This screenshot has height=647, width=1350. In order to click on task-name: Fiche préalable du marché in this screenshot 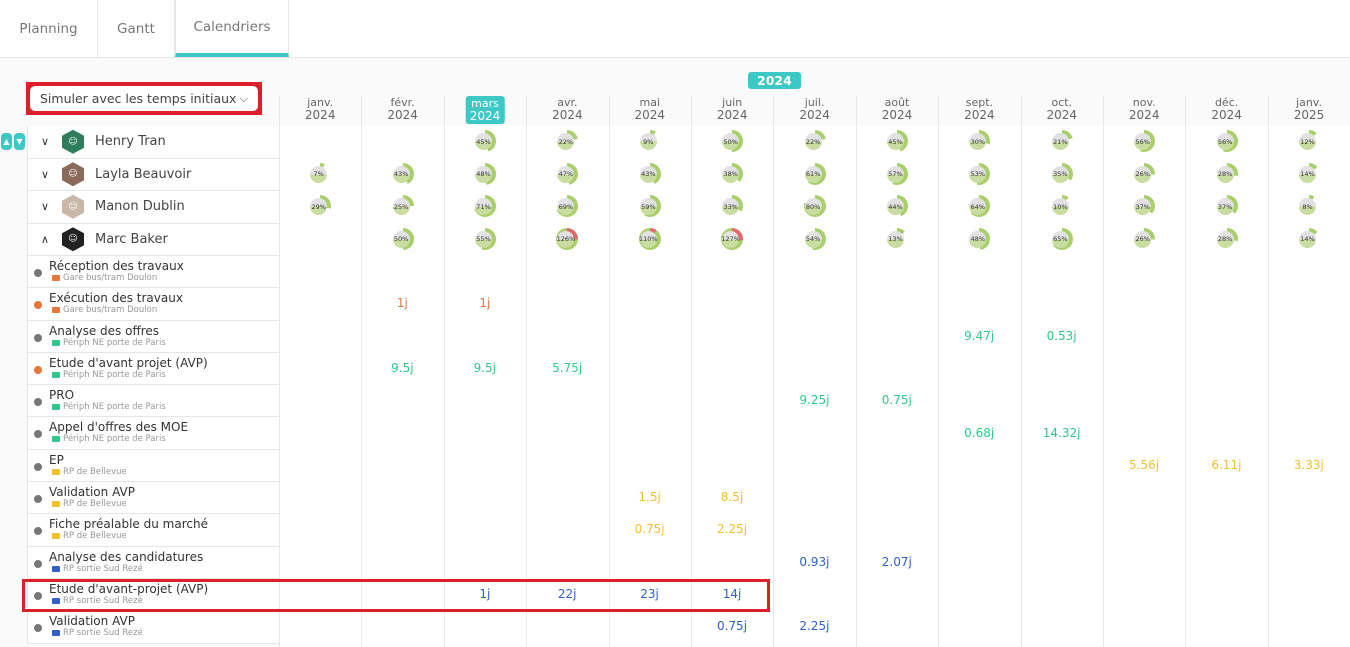, I will do `click(128, 524)`.